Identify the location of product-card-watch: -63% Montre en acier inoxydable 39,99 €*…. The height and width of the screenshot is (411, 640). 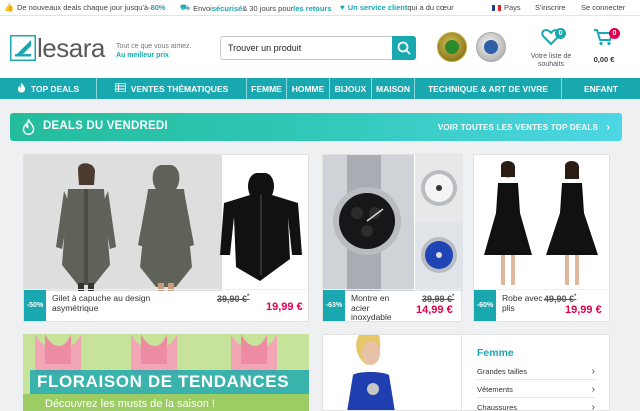
(392, 238).